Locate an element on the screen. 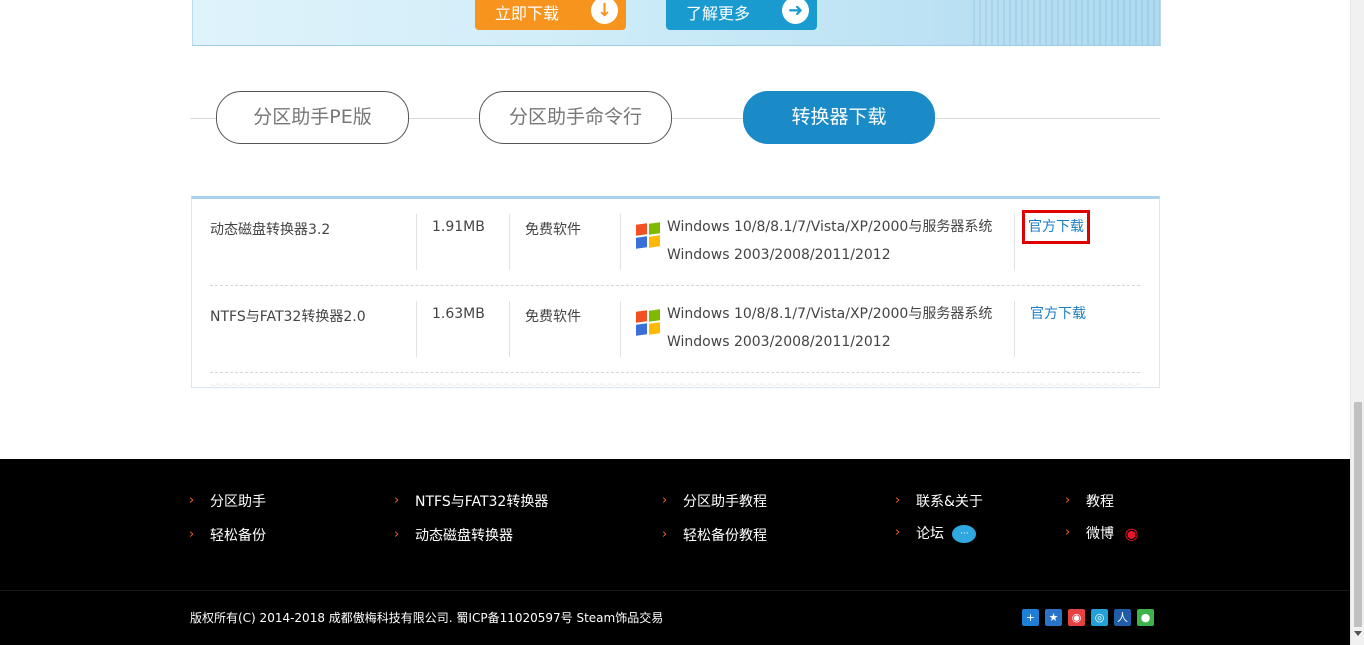 This screenshot has height=645, width=1364. footer-link-easy-backup: › 轻松备份 is located at coordinates (227, 535).